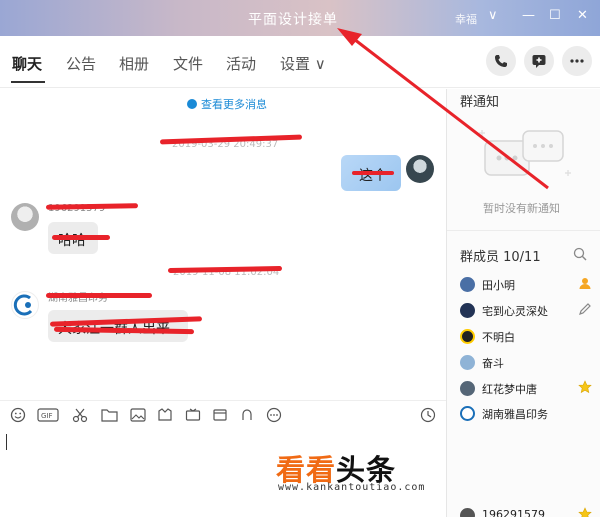 The height and width of the screenshot is (517, 600). What do you see at coordinates (18, 415) in the screenshot?
I see `emoji-icon` at bounding box center [18, 415].